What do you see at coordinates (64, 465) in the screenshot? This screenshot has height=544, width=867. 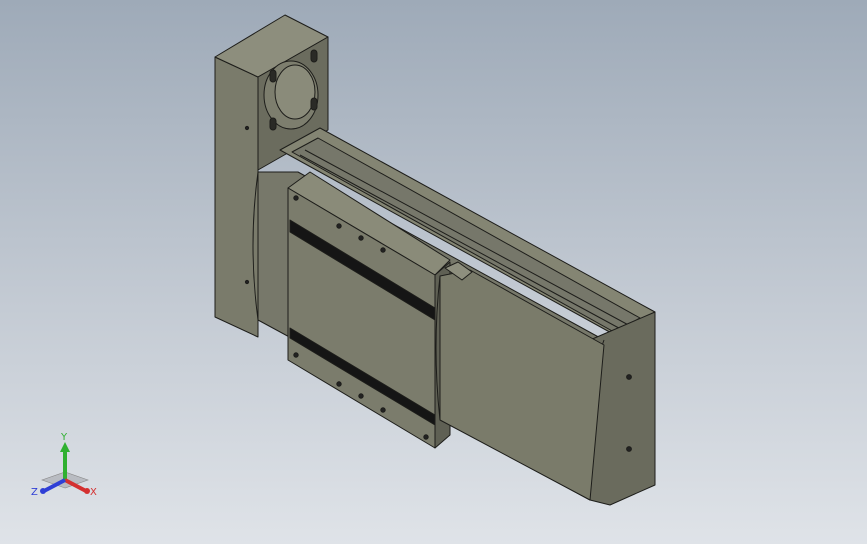 I see `orientation-triad: Y X Z` at bounding box center [64, 465].